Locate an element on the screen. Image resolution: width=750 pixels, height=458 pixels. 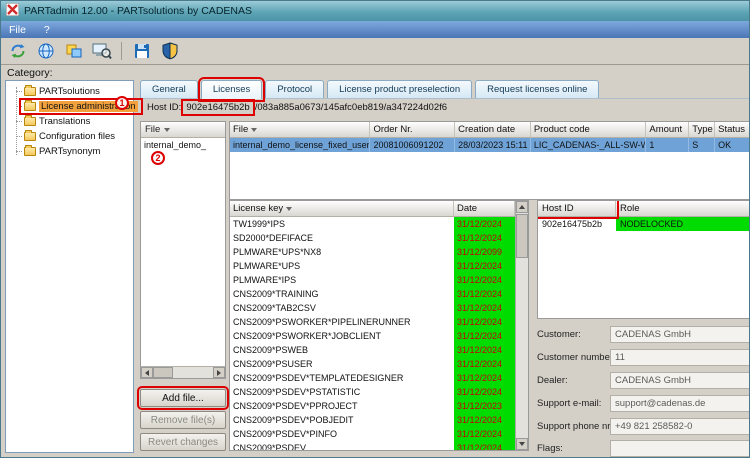
dealer-label: Dealer: is located at coordinates (552, 380).